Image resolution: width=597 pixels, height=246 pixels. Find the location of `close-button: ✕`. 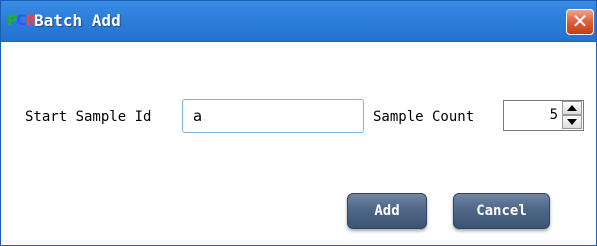

close-button: ✕ is located at coordinates (580, 22).